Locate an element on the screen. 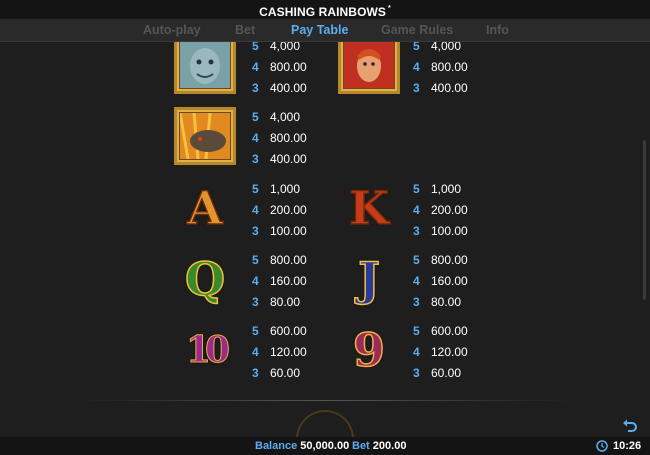 This screenshot has width=650, height=455. dragon-icon is located at coordinates (204, 136).